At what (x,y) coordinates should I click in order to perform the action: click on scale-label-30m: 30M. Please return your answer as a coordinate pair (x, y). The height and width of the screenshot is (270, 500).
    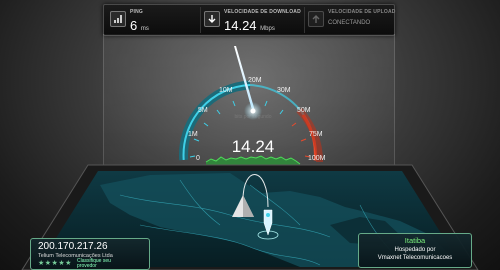
    Looking at the image, I should click on (284, 90).